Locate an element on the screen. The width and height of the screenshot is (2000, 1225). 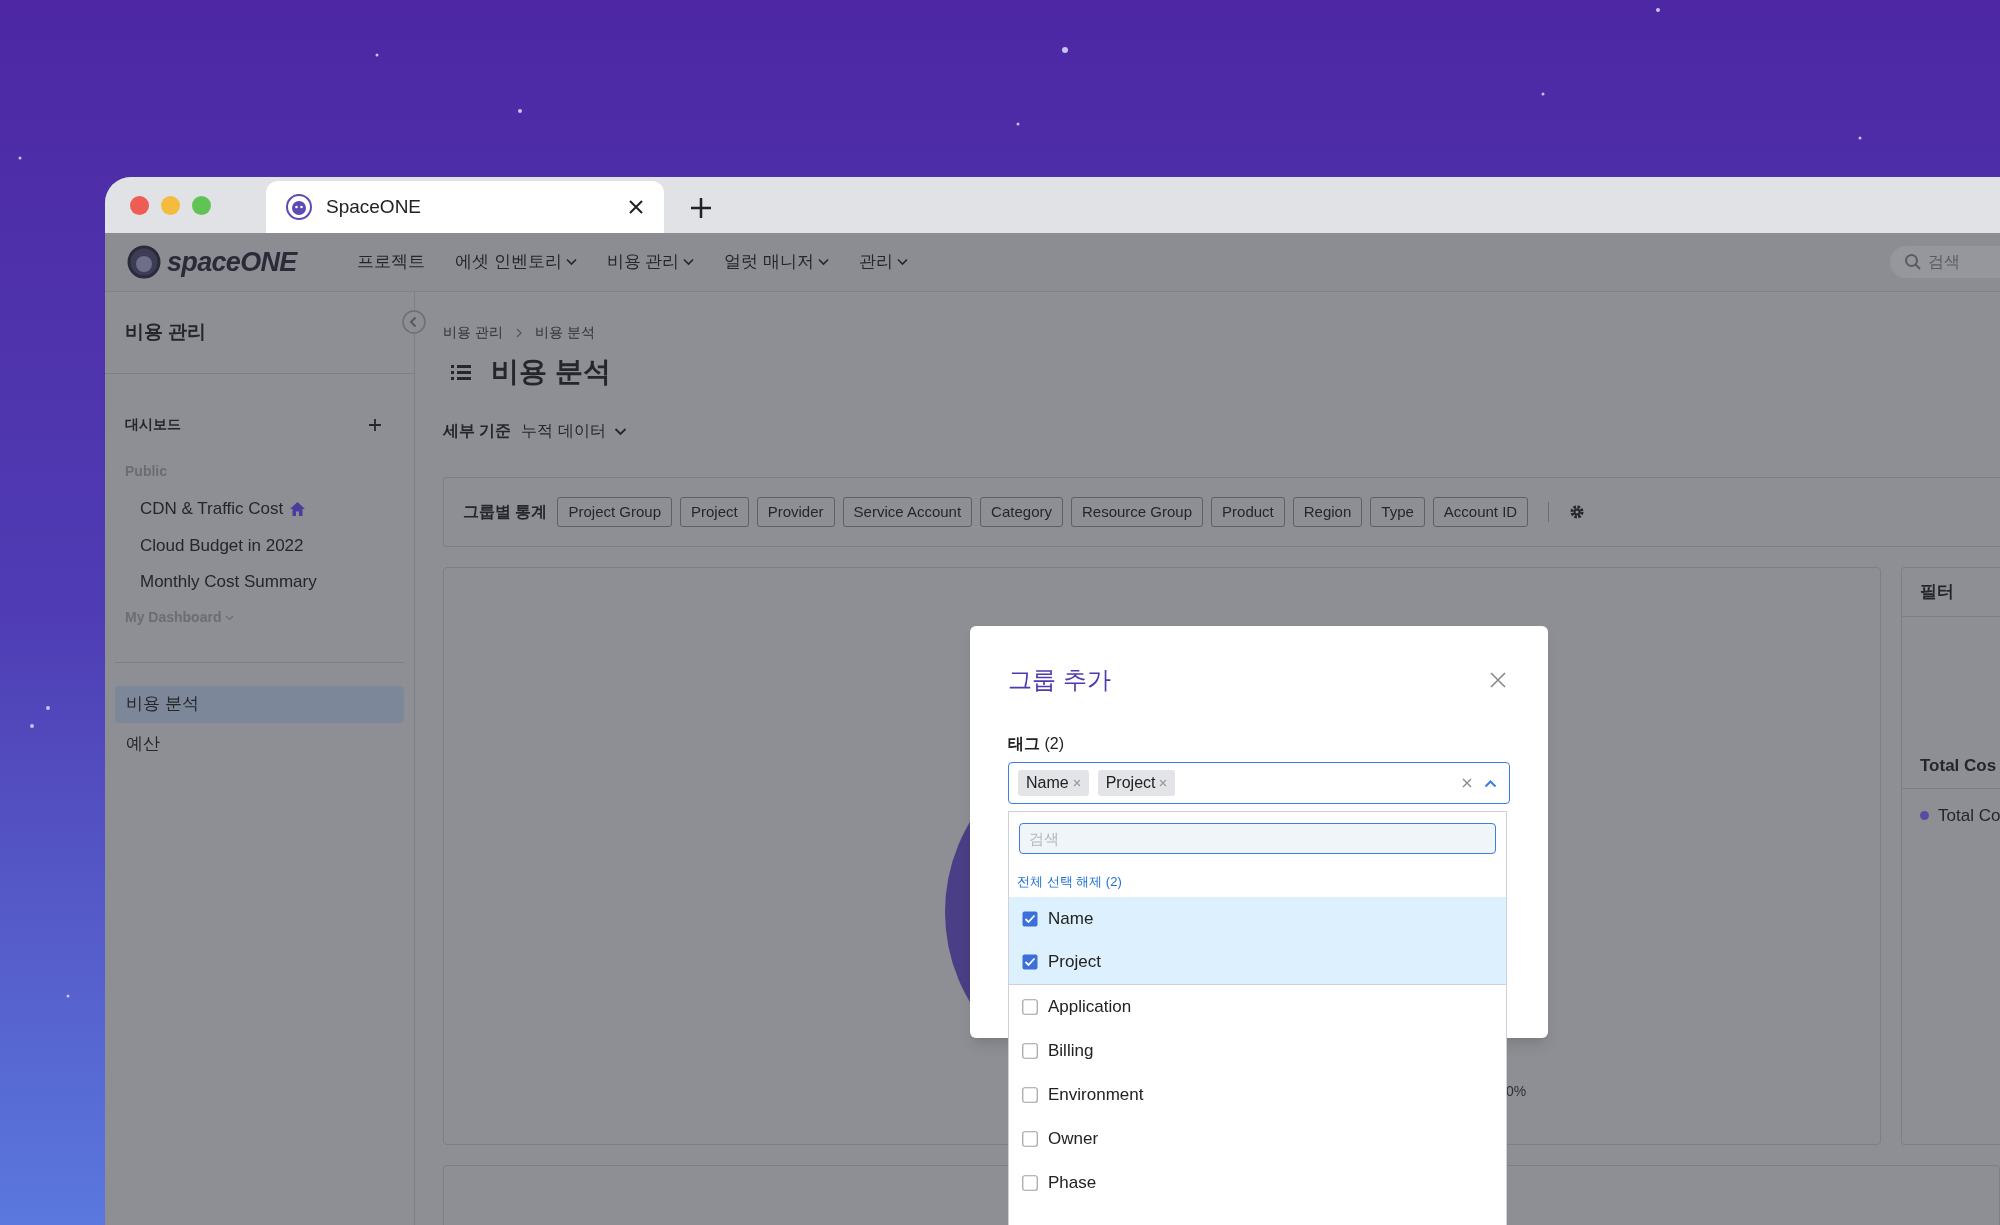
nav-menu-item: 얼럿 매니저 is located at coordinates (777, 262).